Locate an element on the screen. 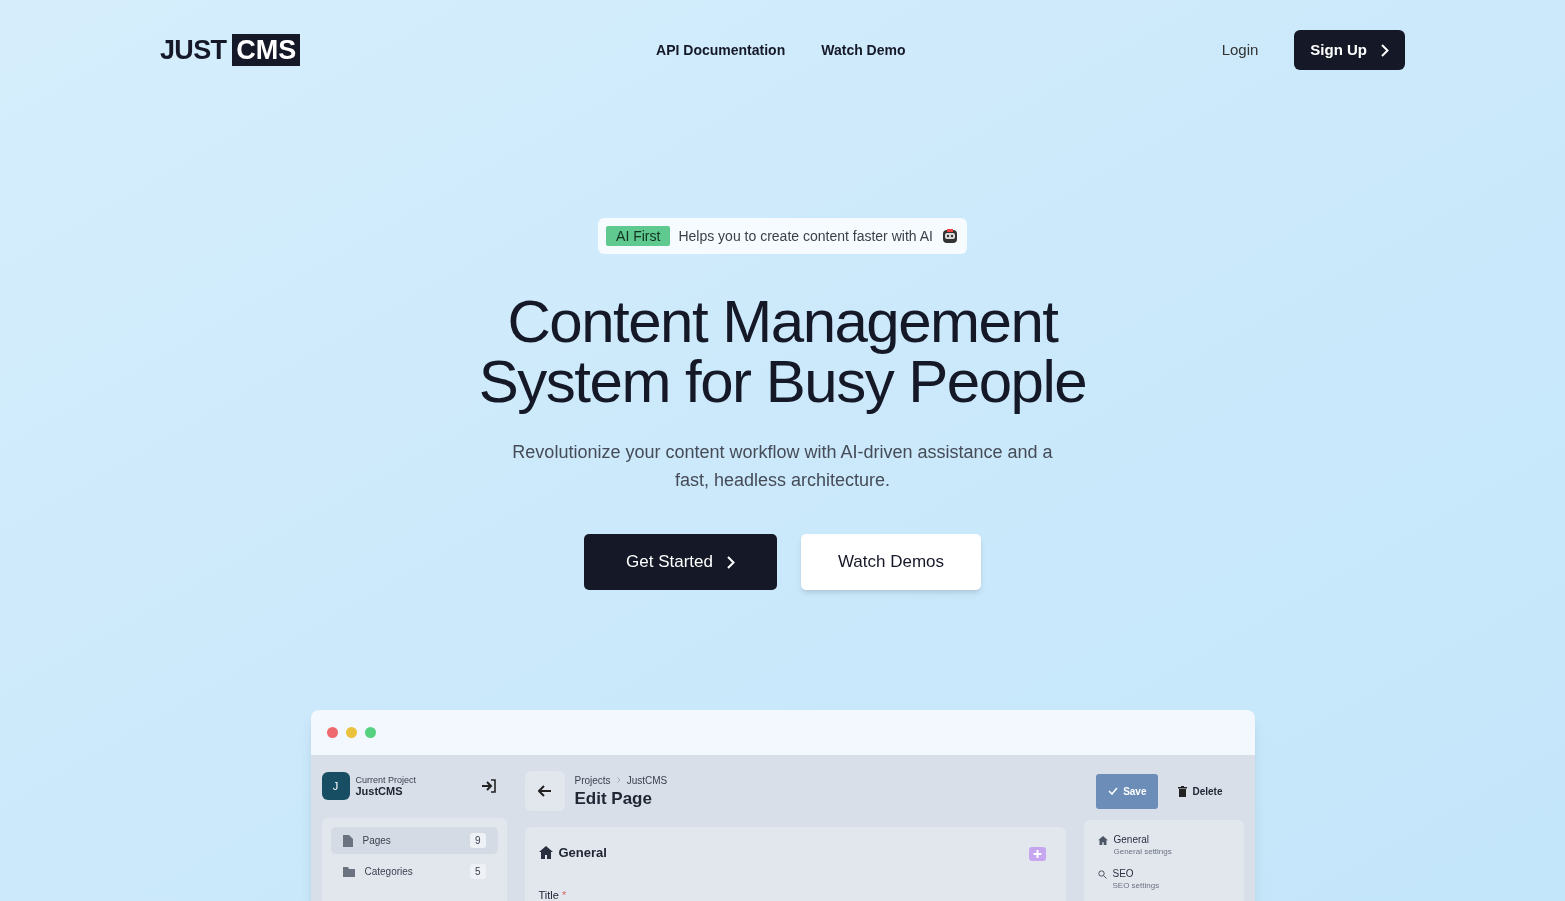 This screenshot has height=901, width=1565. back-button is located at coordinates (544, 791).